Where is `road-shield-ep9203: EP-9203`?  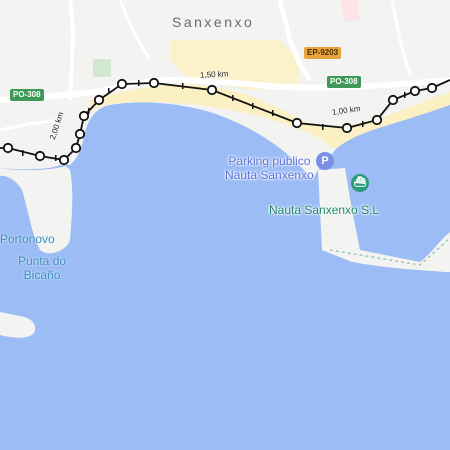 road-shield-ep9203: EP-9203 is located at coordinates (323, 53).